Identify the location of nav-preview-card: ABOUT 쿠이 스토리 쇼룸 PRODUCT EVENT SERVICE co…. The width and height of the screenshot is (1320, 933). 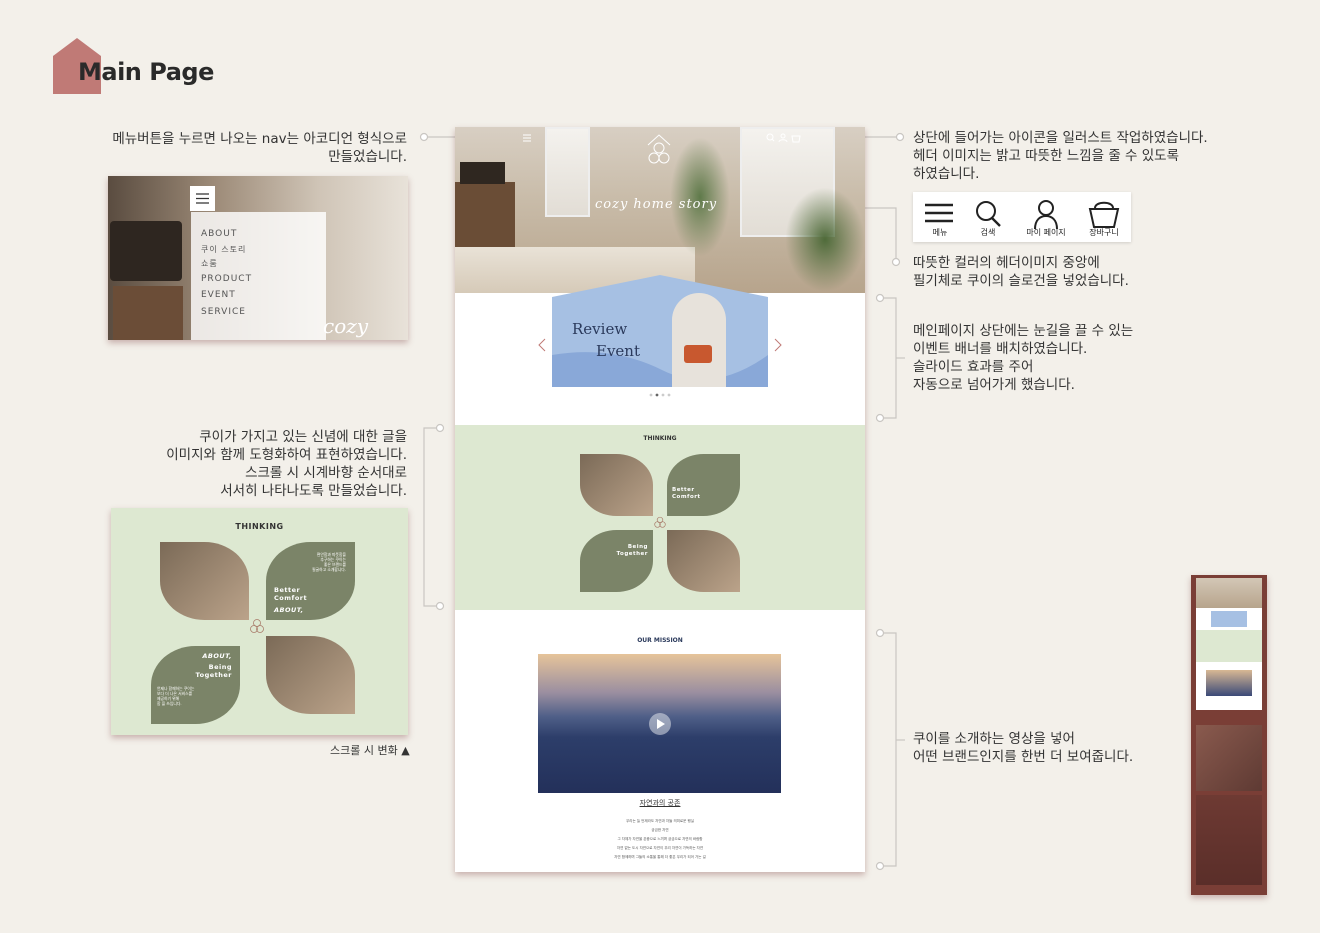
(258, 258).